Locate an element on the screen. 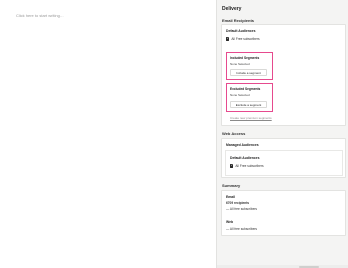  summary-web-line: — All free subscribers is located at coordinates (241, 229).